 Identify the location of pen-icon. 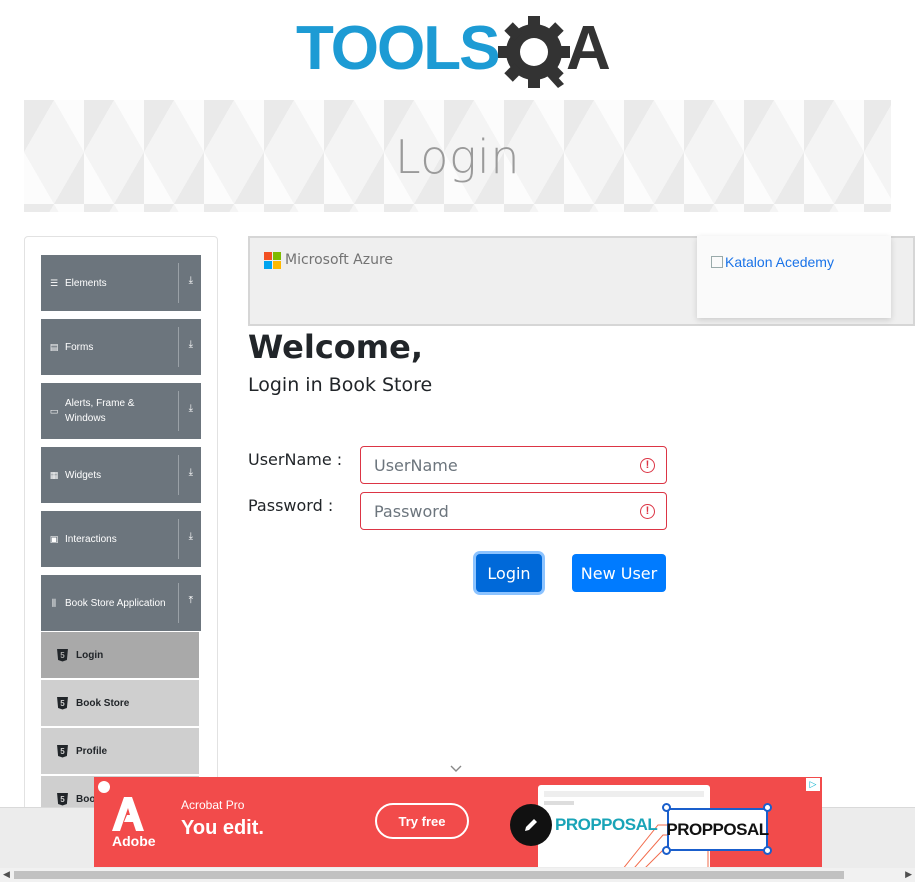
(531, 825).